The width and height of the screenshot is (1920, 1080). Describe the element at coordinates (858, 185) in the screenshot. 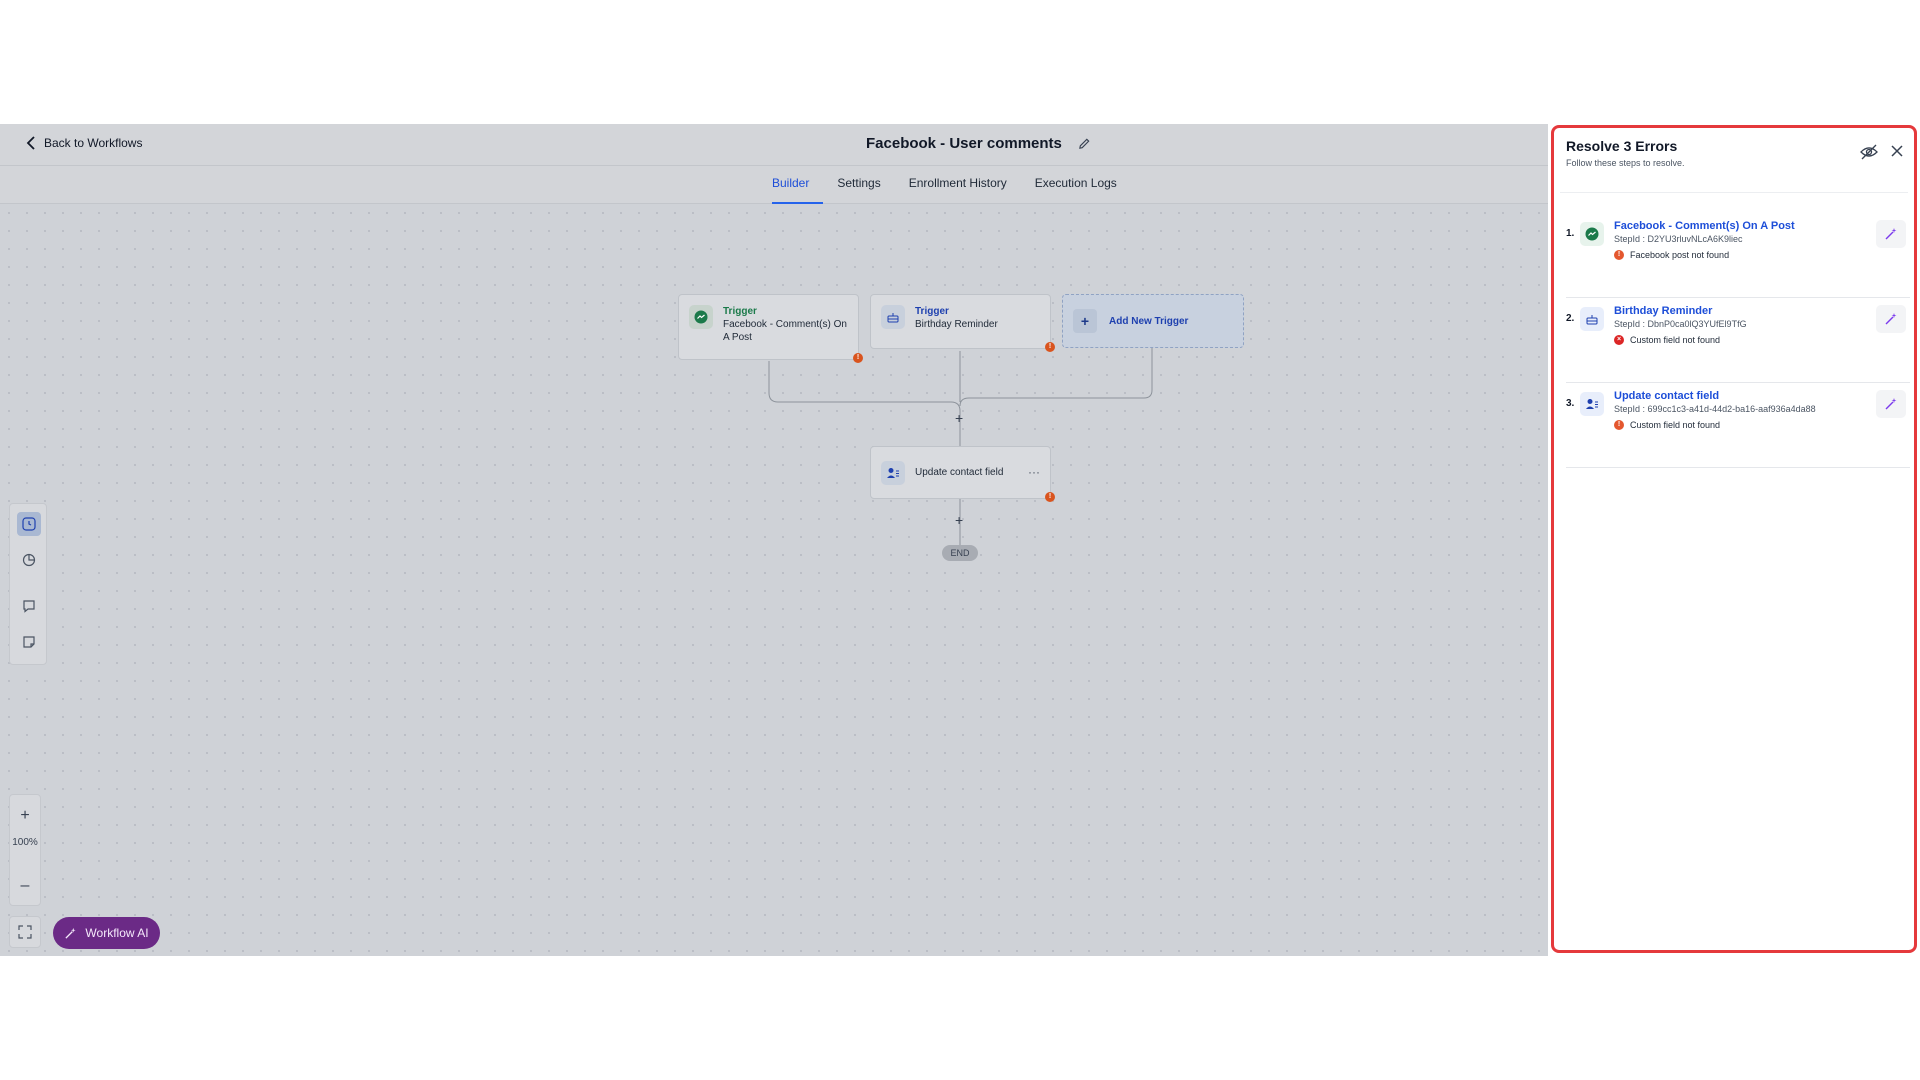

I see `tab-settings: Settings` at that location.